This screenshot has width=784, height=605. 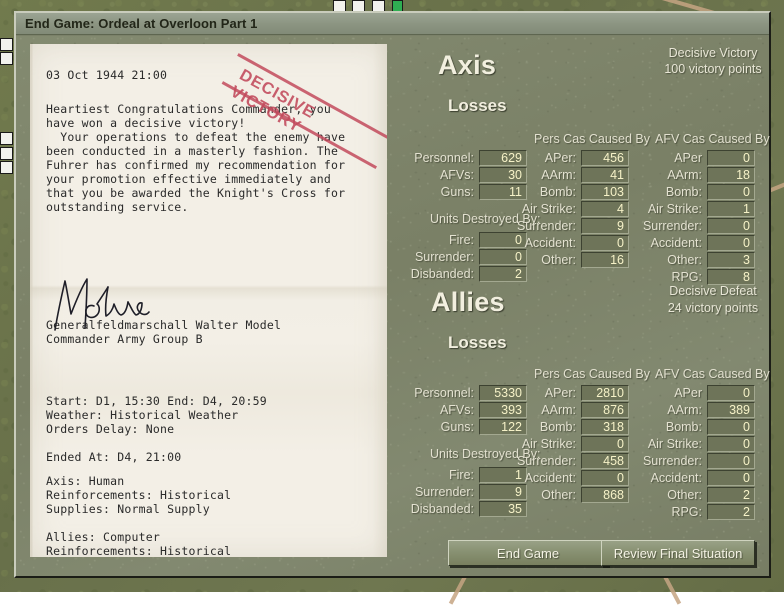 I want to click on row-value: 9, so click(x=605, y=226).